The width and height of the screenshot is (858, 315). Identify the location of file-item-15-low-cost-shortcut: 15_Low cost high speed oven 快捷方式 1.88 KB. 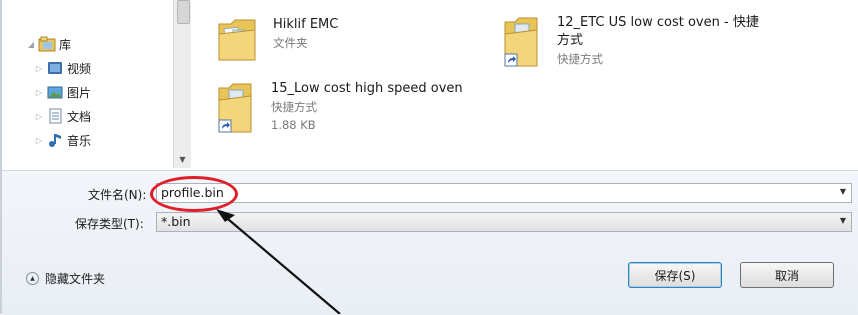
(339, 107).